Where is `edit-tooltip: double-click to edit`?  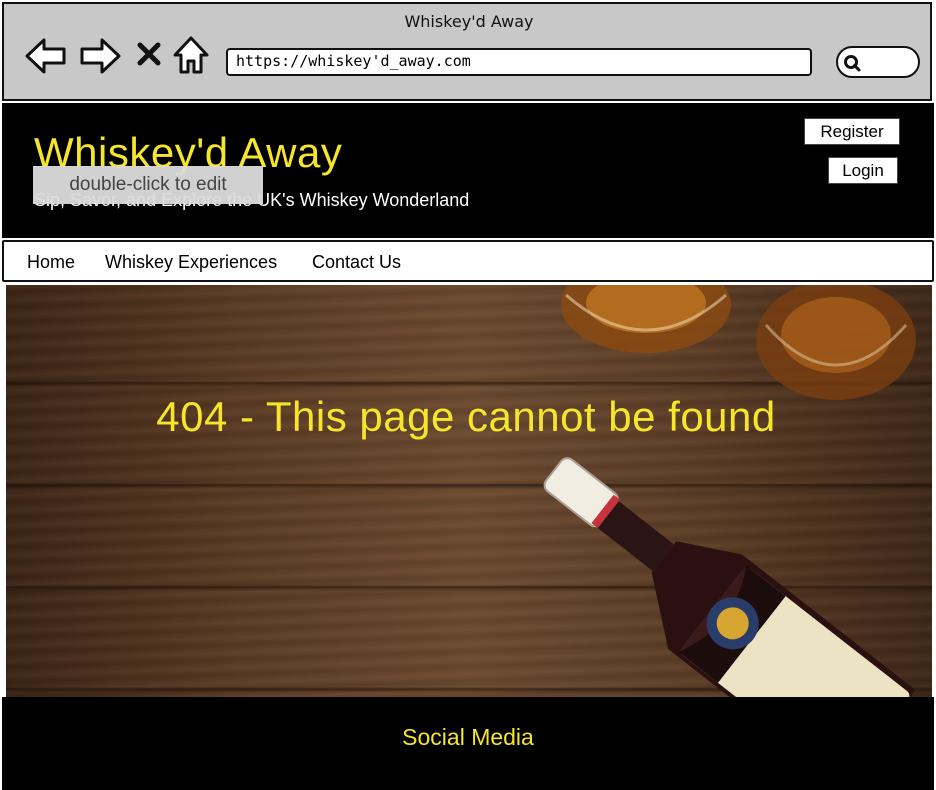
edit-tooltip: double-click to edit is located at coordinates (148, 185).